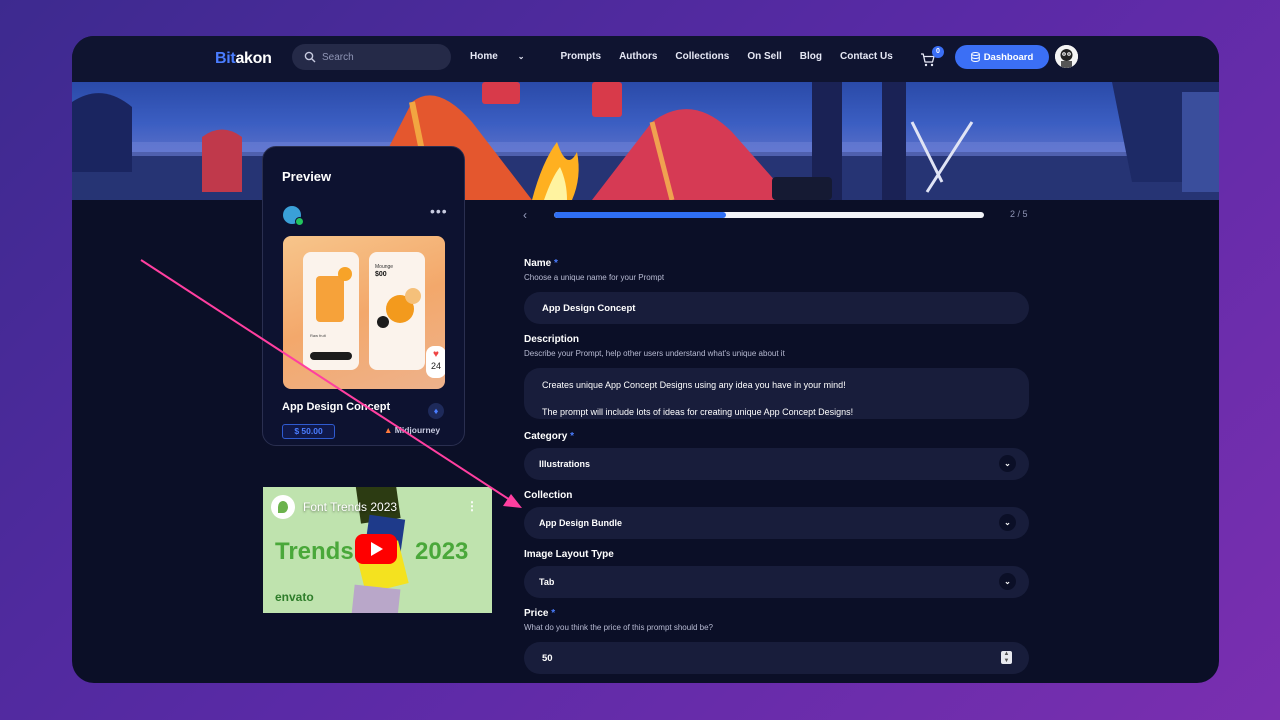 This screenshot has width=1280, height=720. I want to click on name-help: Choose a unique name for your Prompt, so click(594, 277).